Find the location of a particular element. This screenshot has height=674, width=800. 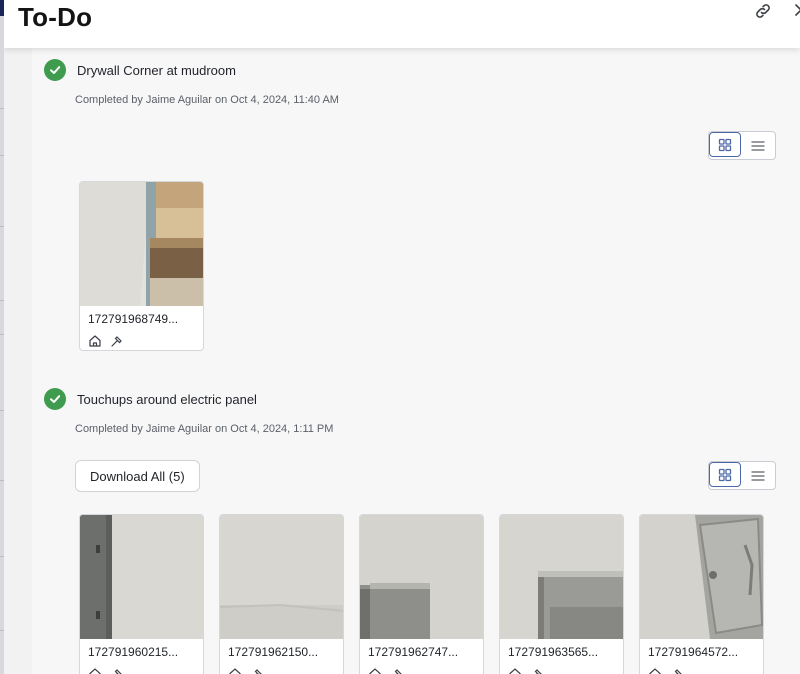

todo-item-title: Drywall Corner at mudroom is located at coordinates (156, 70).